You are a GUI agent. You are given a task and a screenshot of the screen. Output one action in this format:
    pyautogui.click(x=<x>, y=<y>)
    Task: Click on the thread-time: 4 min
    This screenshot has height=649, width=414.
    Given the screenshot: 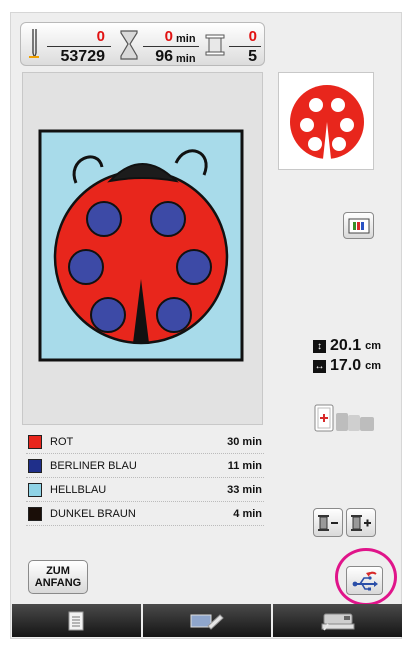 What is the action you would take?
    pyautogui.click(x=247, y=513)
    